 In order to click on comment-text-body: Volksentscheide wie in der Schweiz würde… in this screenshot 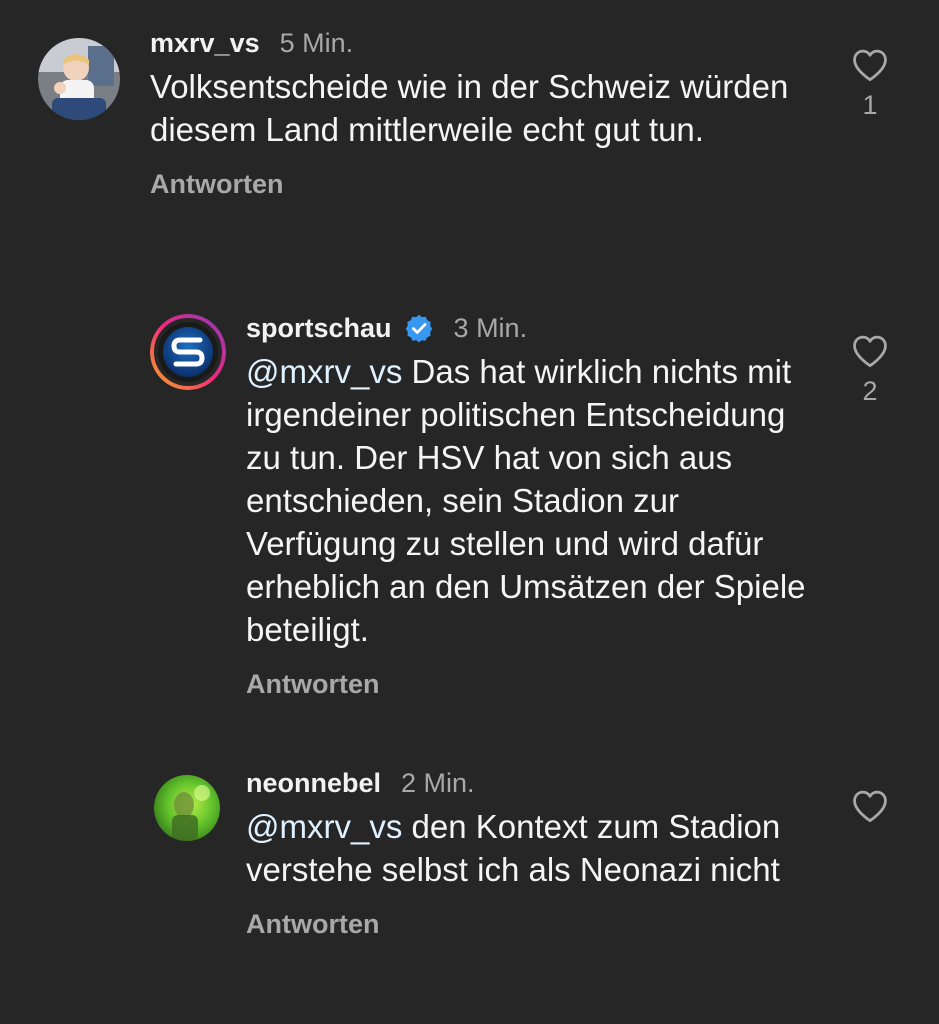, I will do `click(469, 108)`.